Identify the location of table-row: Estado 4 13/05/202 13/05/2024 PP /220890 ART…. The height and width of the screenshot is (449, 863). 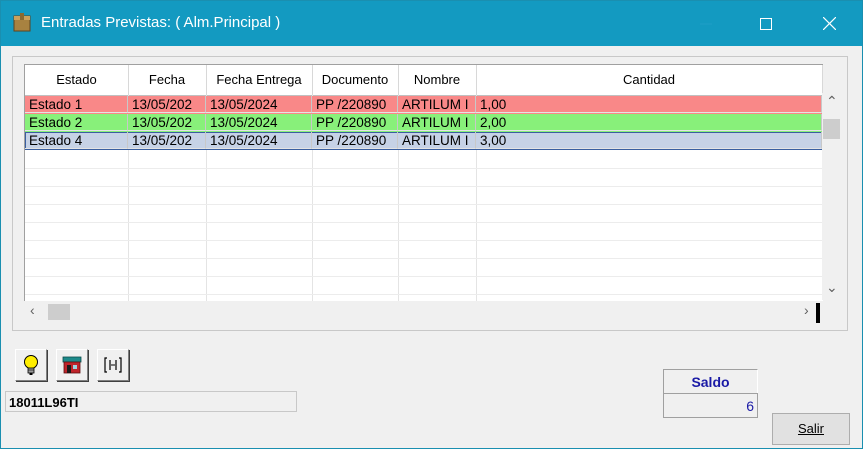
(424, 141).